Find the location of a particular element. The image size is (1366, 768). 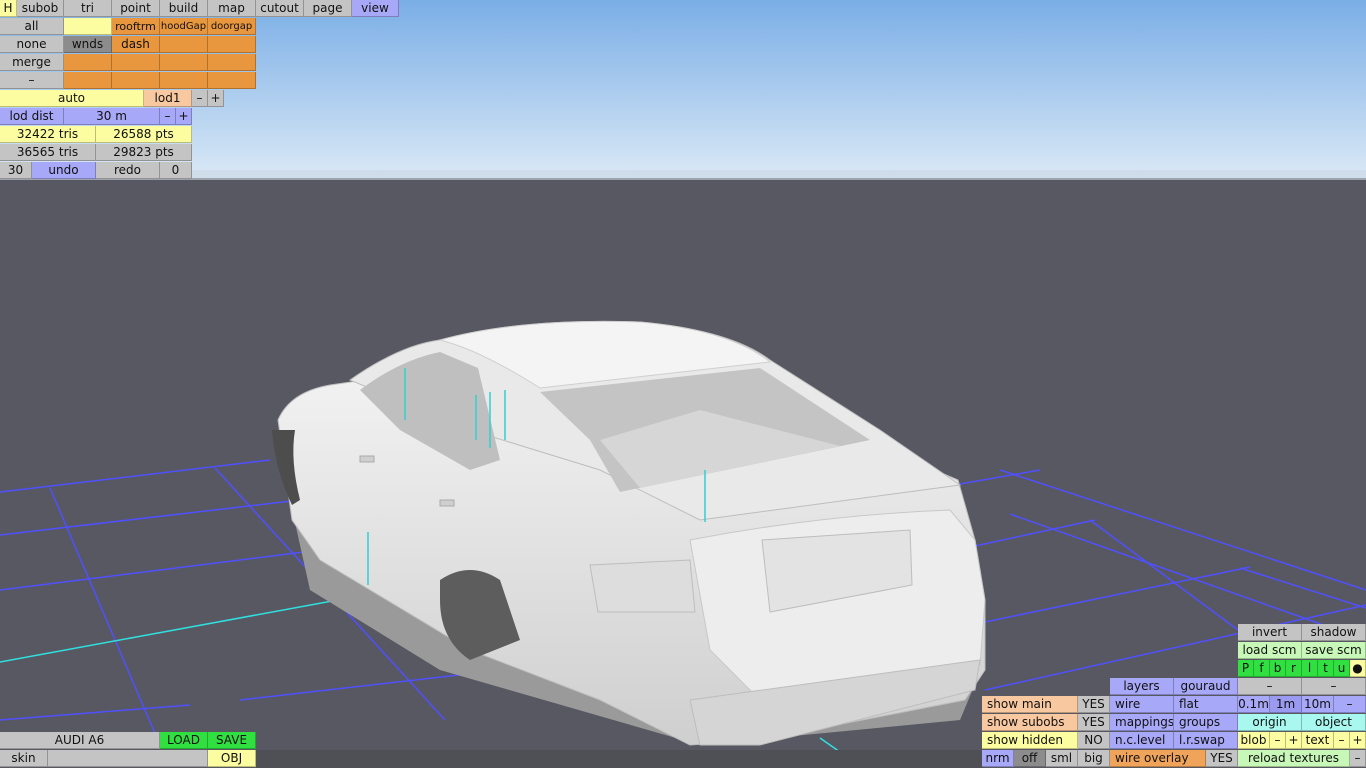

subob-slot-rooftrm: rooftrm is located at coordinates (136, 26).